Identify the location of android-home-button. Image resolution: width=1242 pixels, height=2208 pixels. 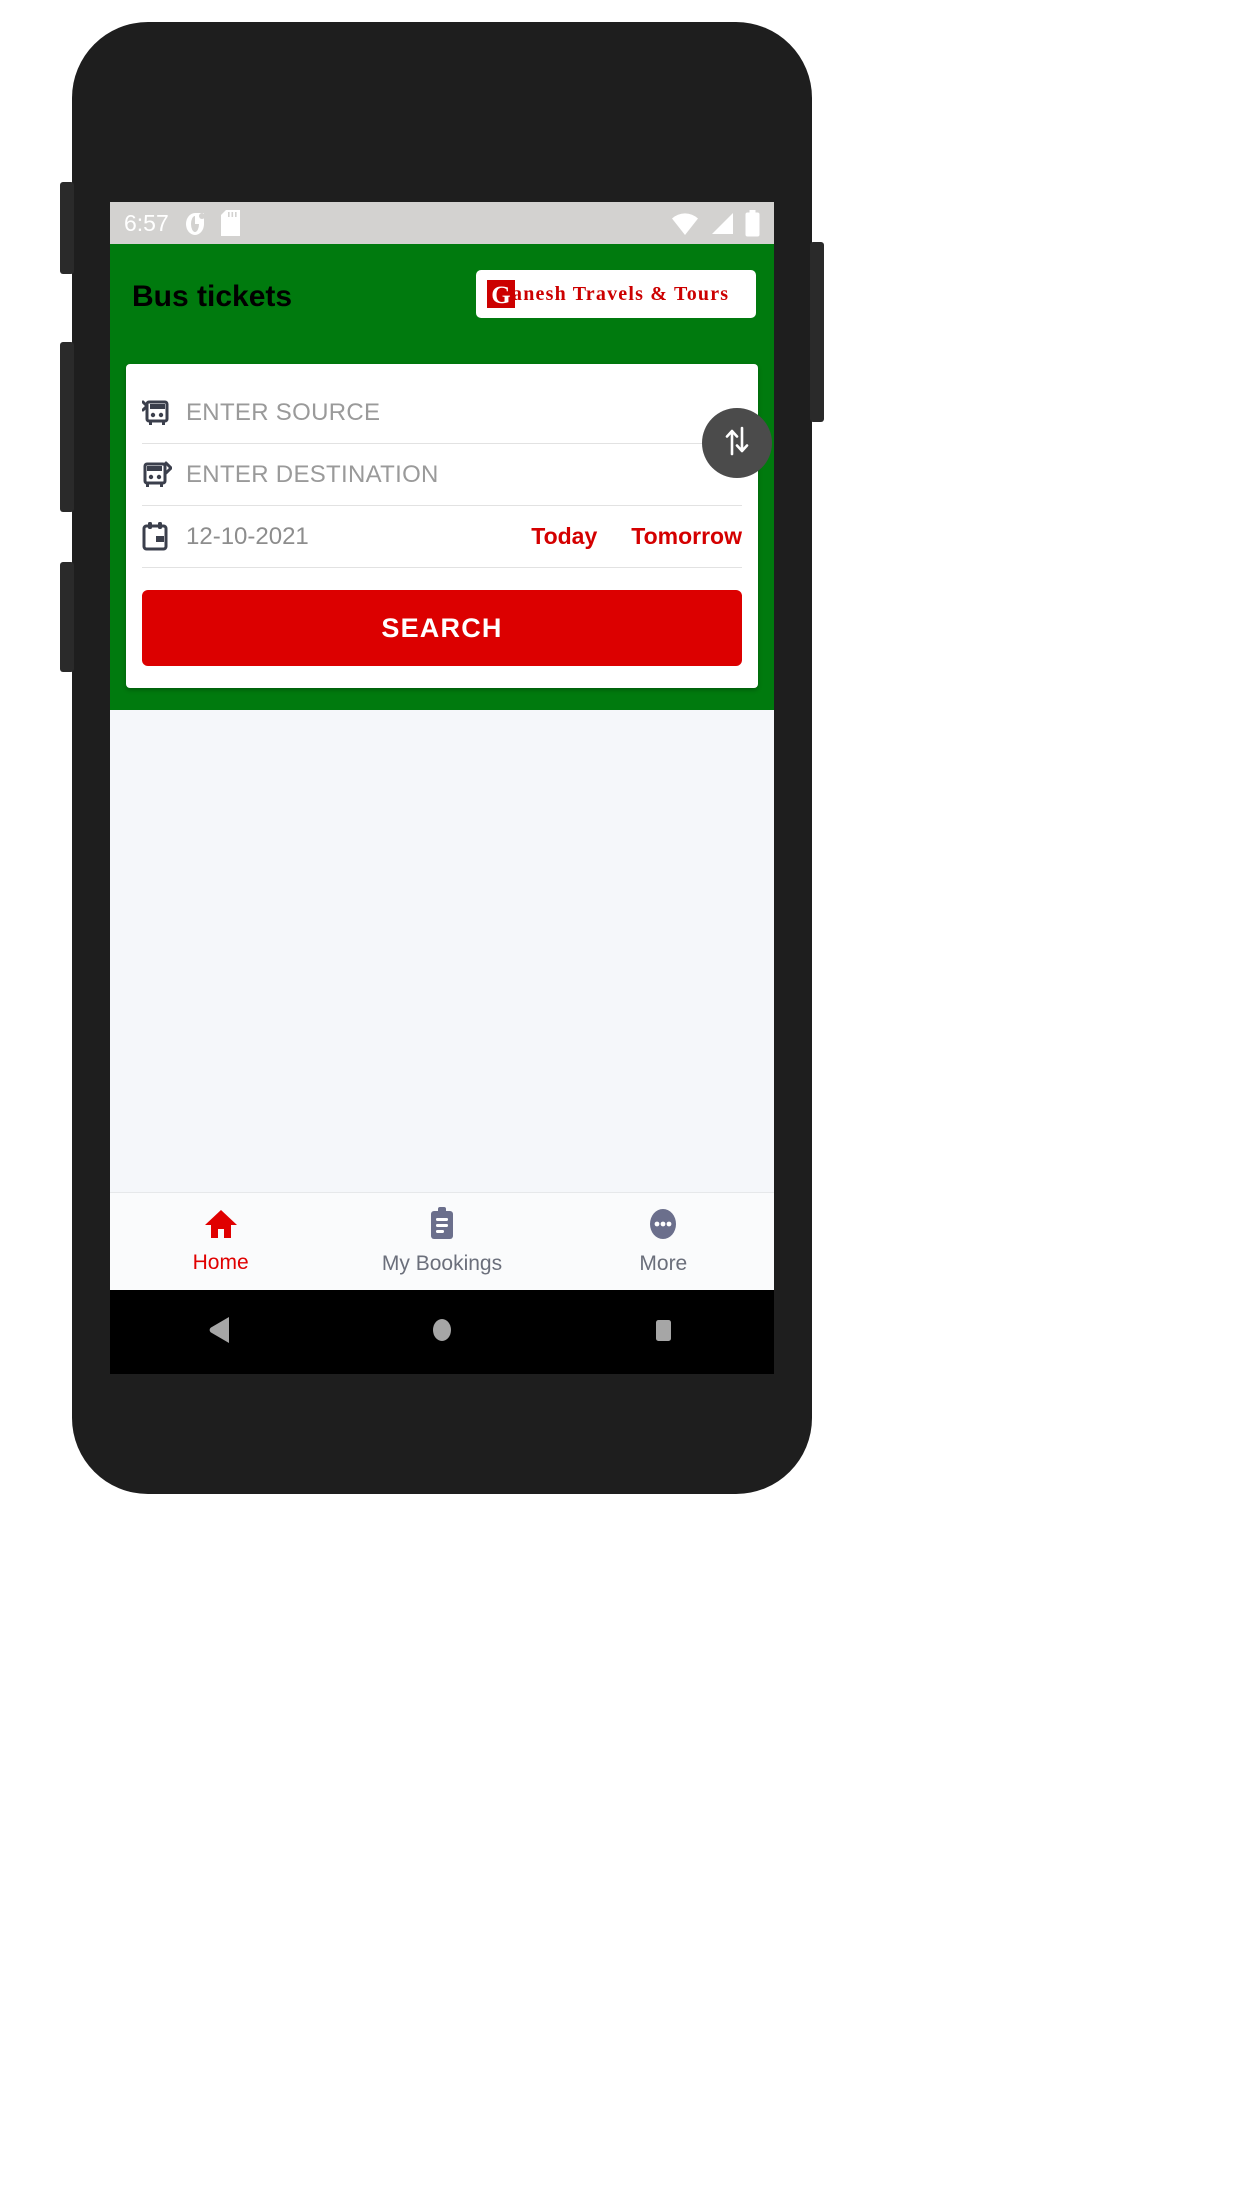
(441, 1332).